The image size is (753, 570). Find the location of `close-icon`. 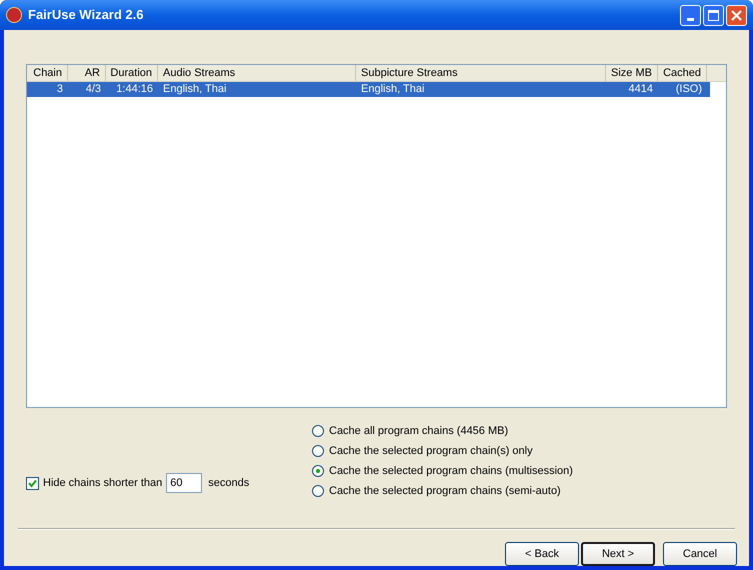

close-icon is located at coordinates (736, 15).